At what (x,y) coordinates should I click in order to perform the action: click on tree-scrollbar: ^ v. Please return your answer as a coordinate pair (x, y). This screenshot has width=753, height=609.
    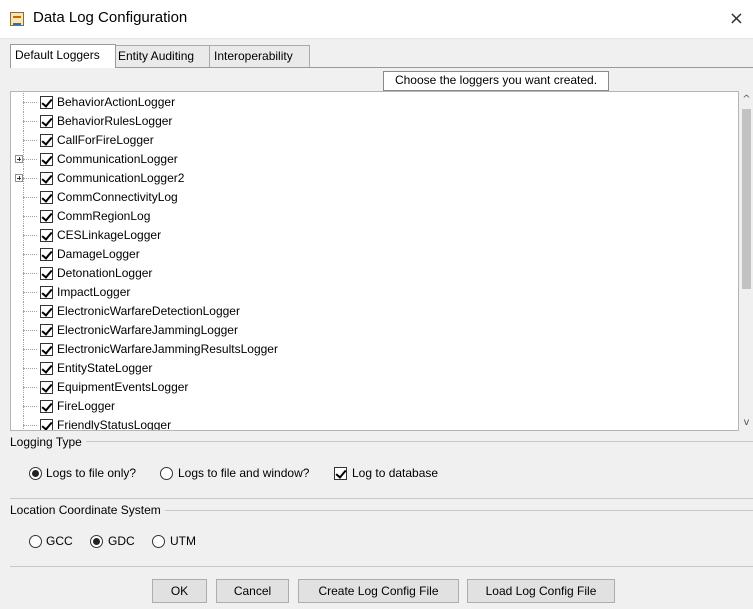
    Looking at the image, I should click on (746, 261).